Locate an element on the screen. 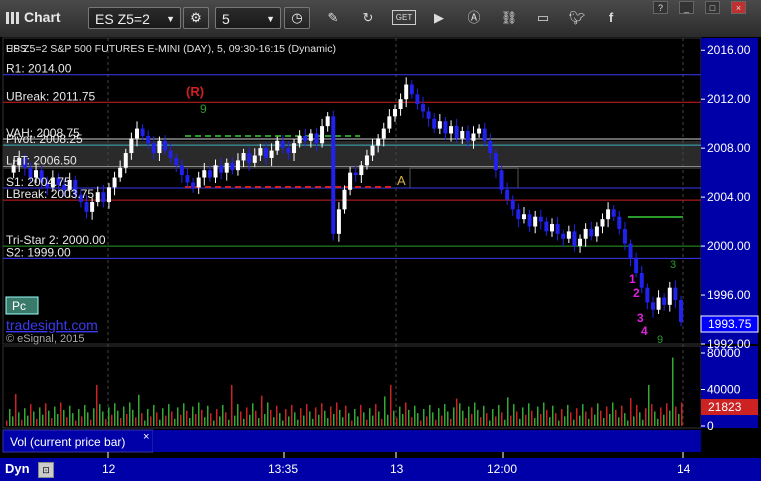 The image size is (761, 481). get-data-icon: GET is located at coordinates (404, 17).